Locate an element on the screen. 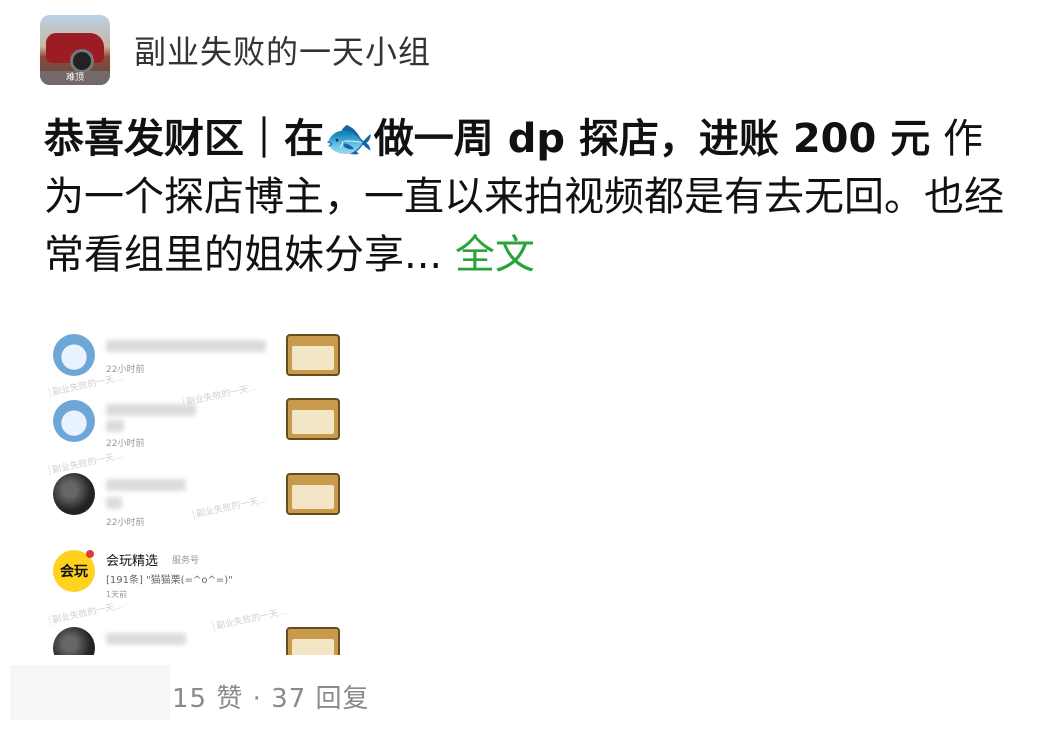 The image size is (1054, 738). group-avatar-tag: 难顶 is located at coordinates (75, 78).